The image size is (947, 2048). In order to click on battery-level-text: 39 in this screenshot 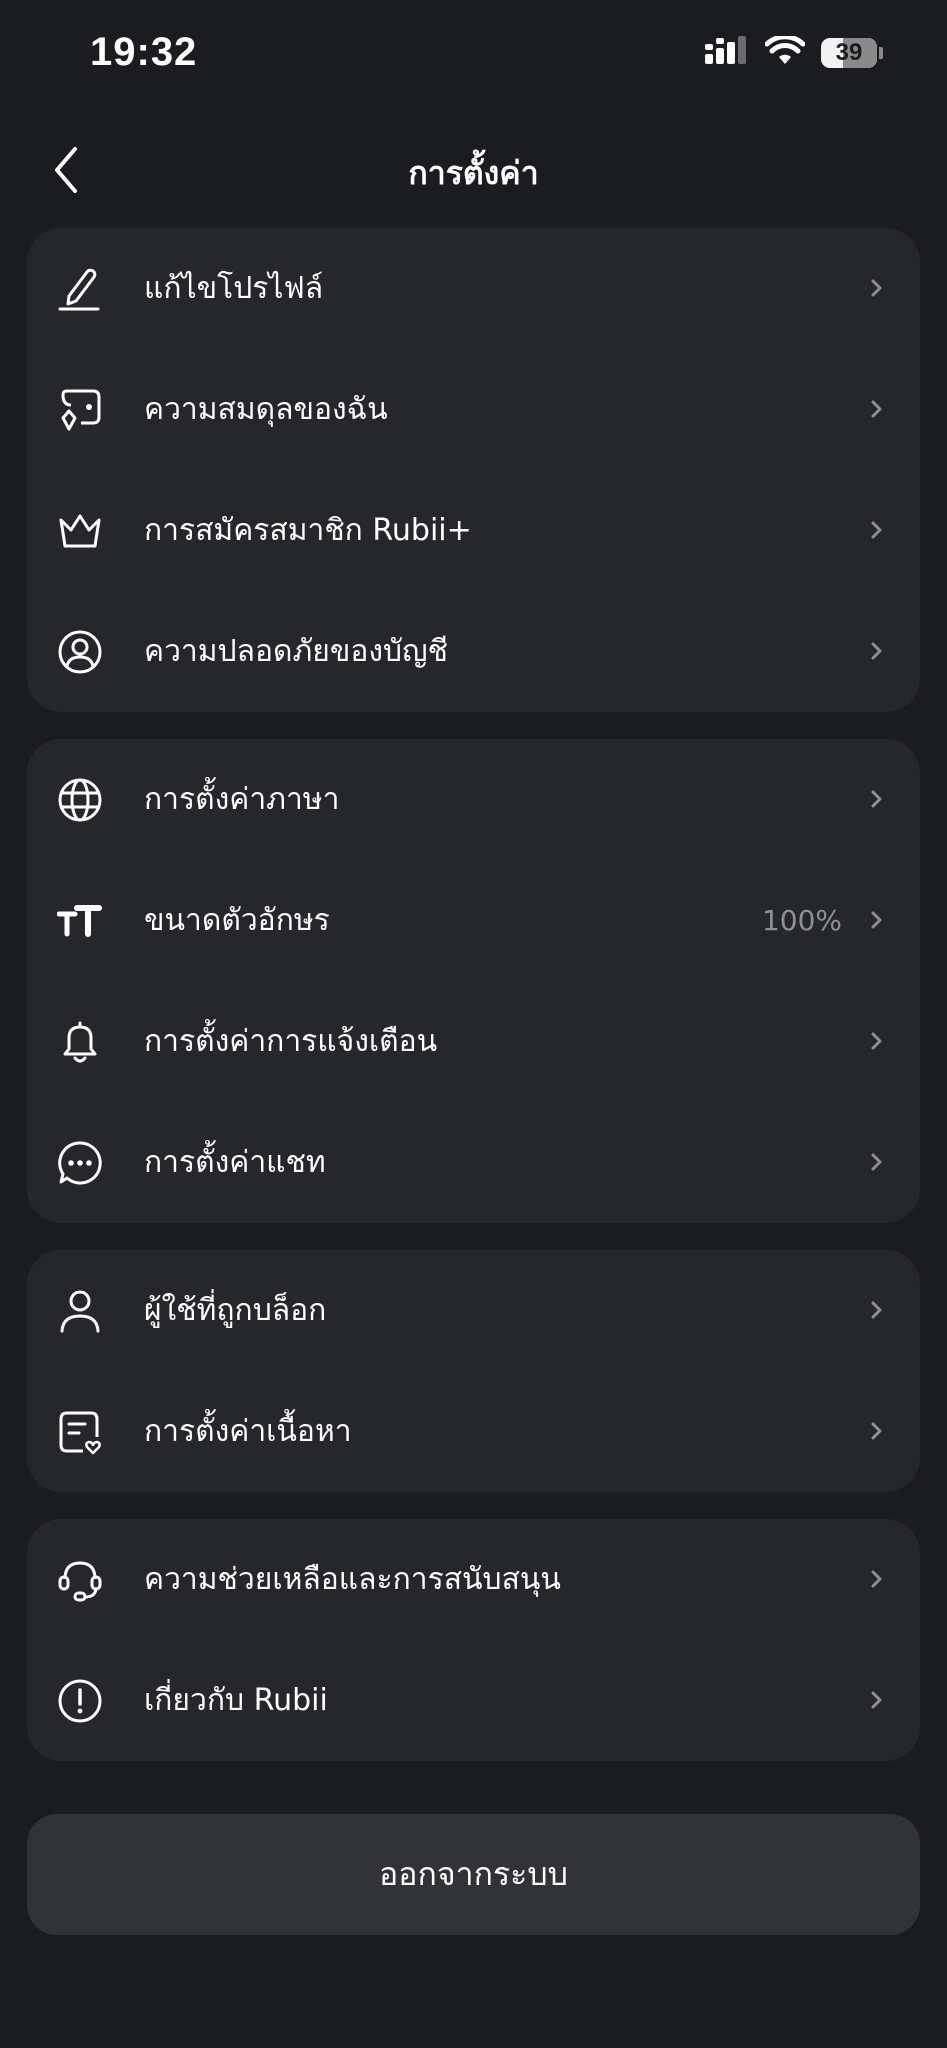, I will do `click(849, 52)`.